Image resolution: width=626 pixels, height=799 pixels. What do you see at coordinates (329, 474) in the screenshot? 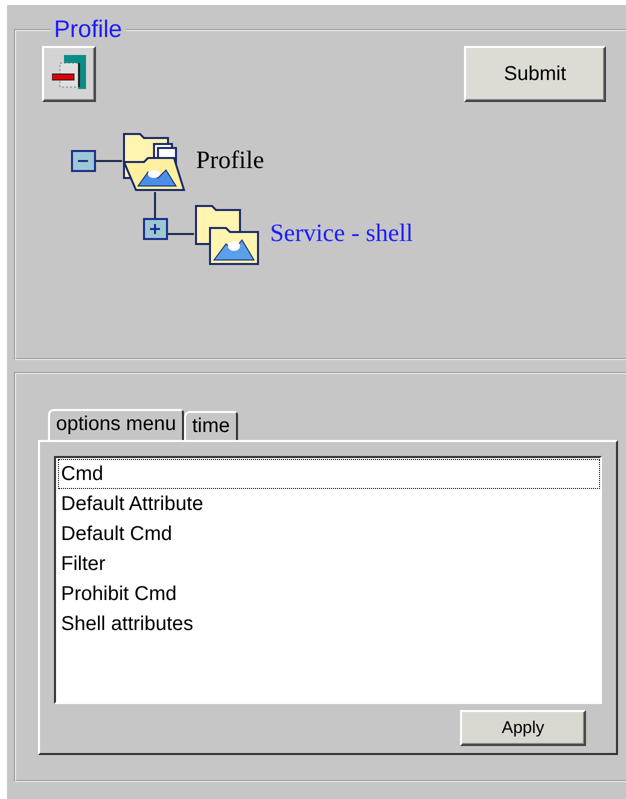
I see `list-item: Cmd` at bounding box center [329, 474].